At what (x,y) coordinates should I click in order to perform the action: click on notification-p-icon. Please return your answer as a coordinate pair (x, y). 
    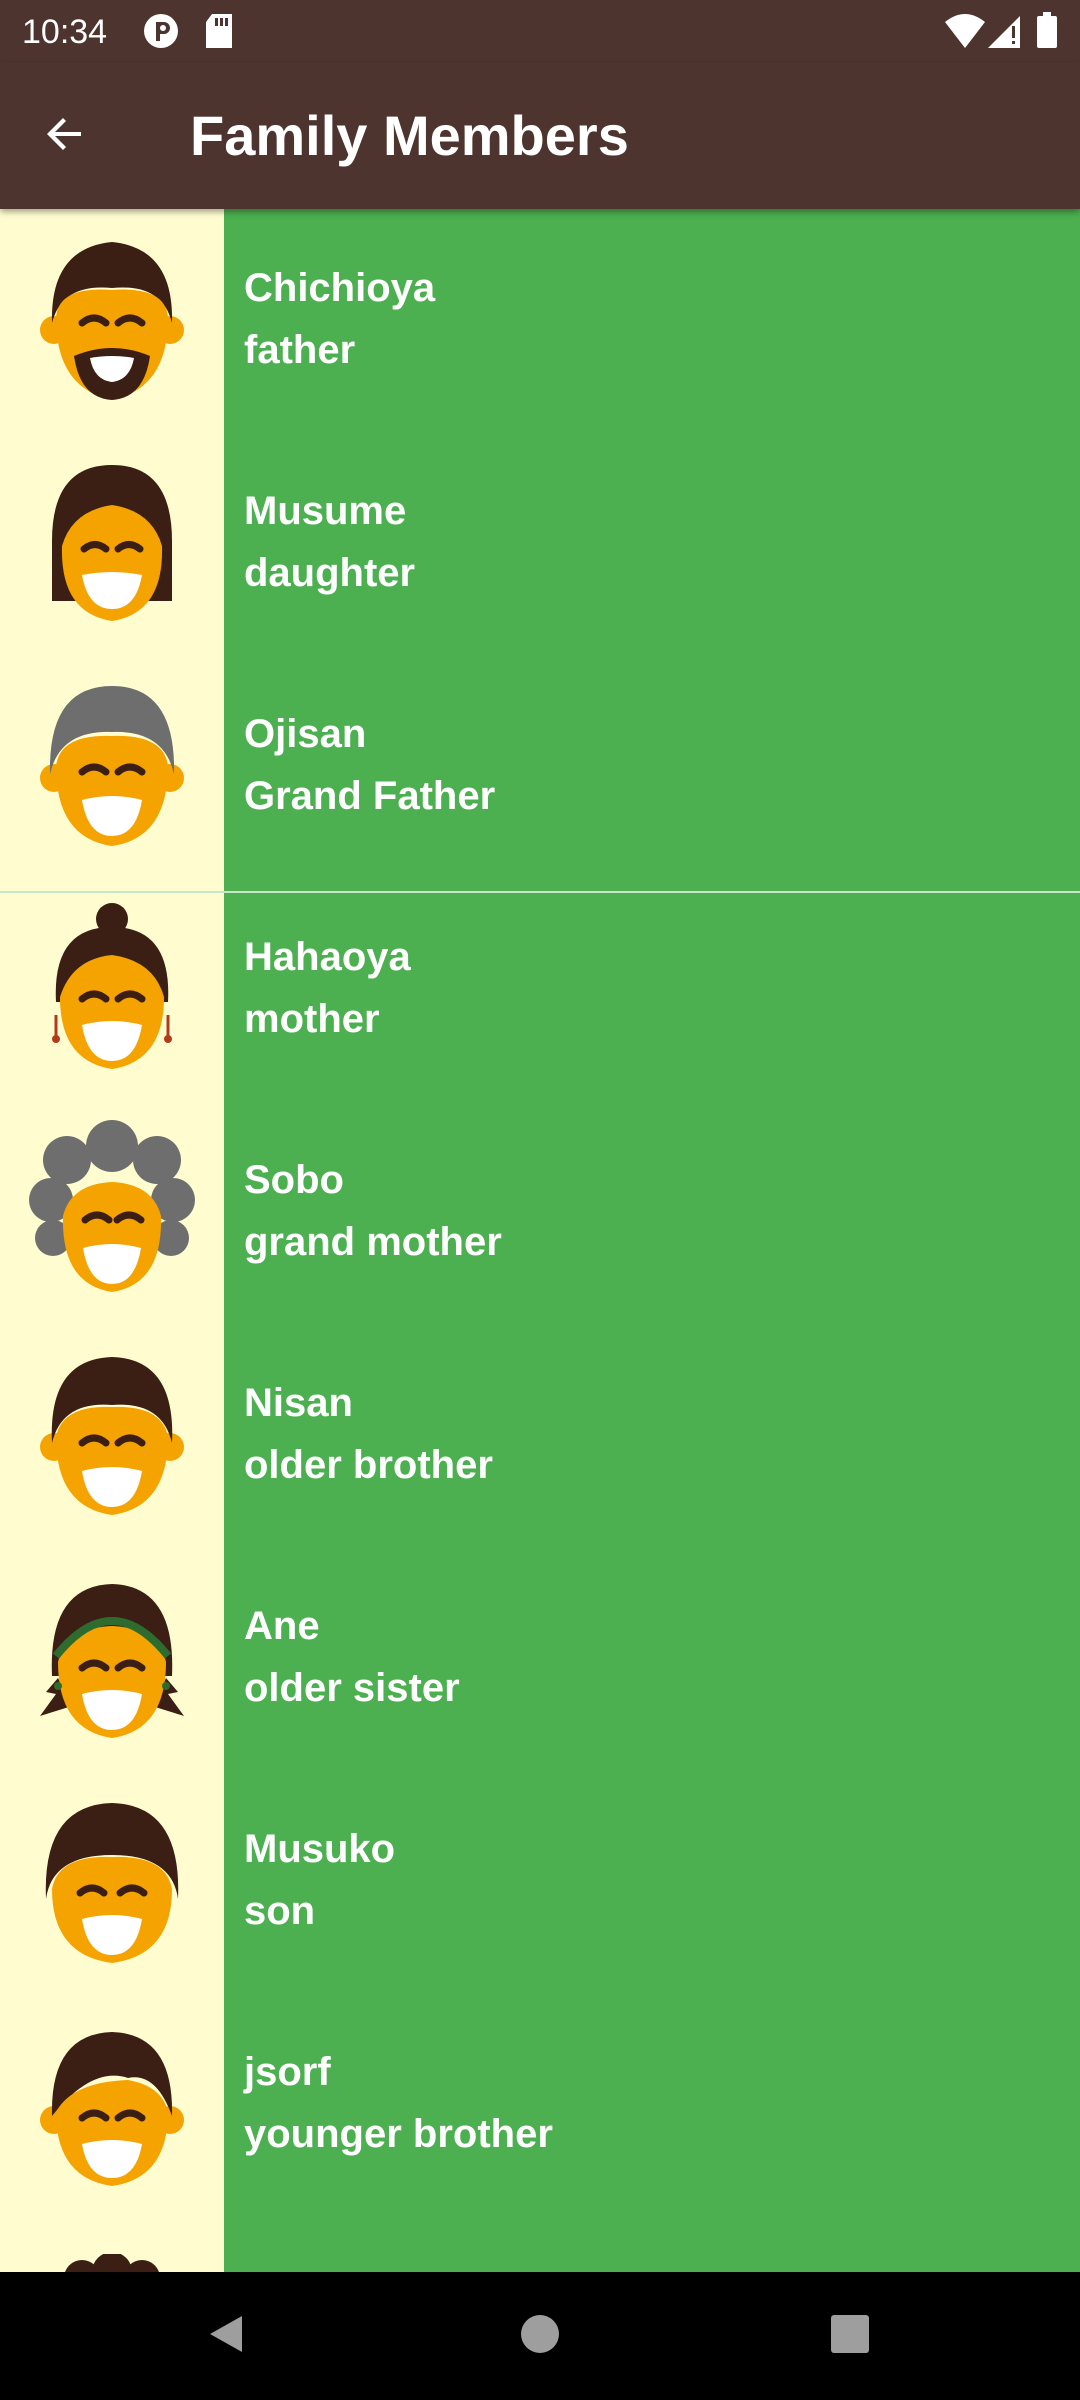
    Looking at the image, I should click on (161, 33).